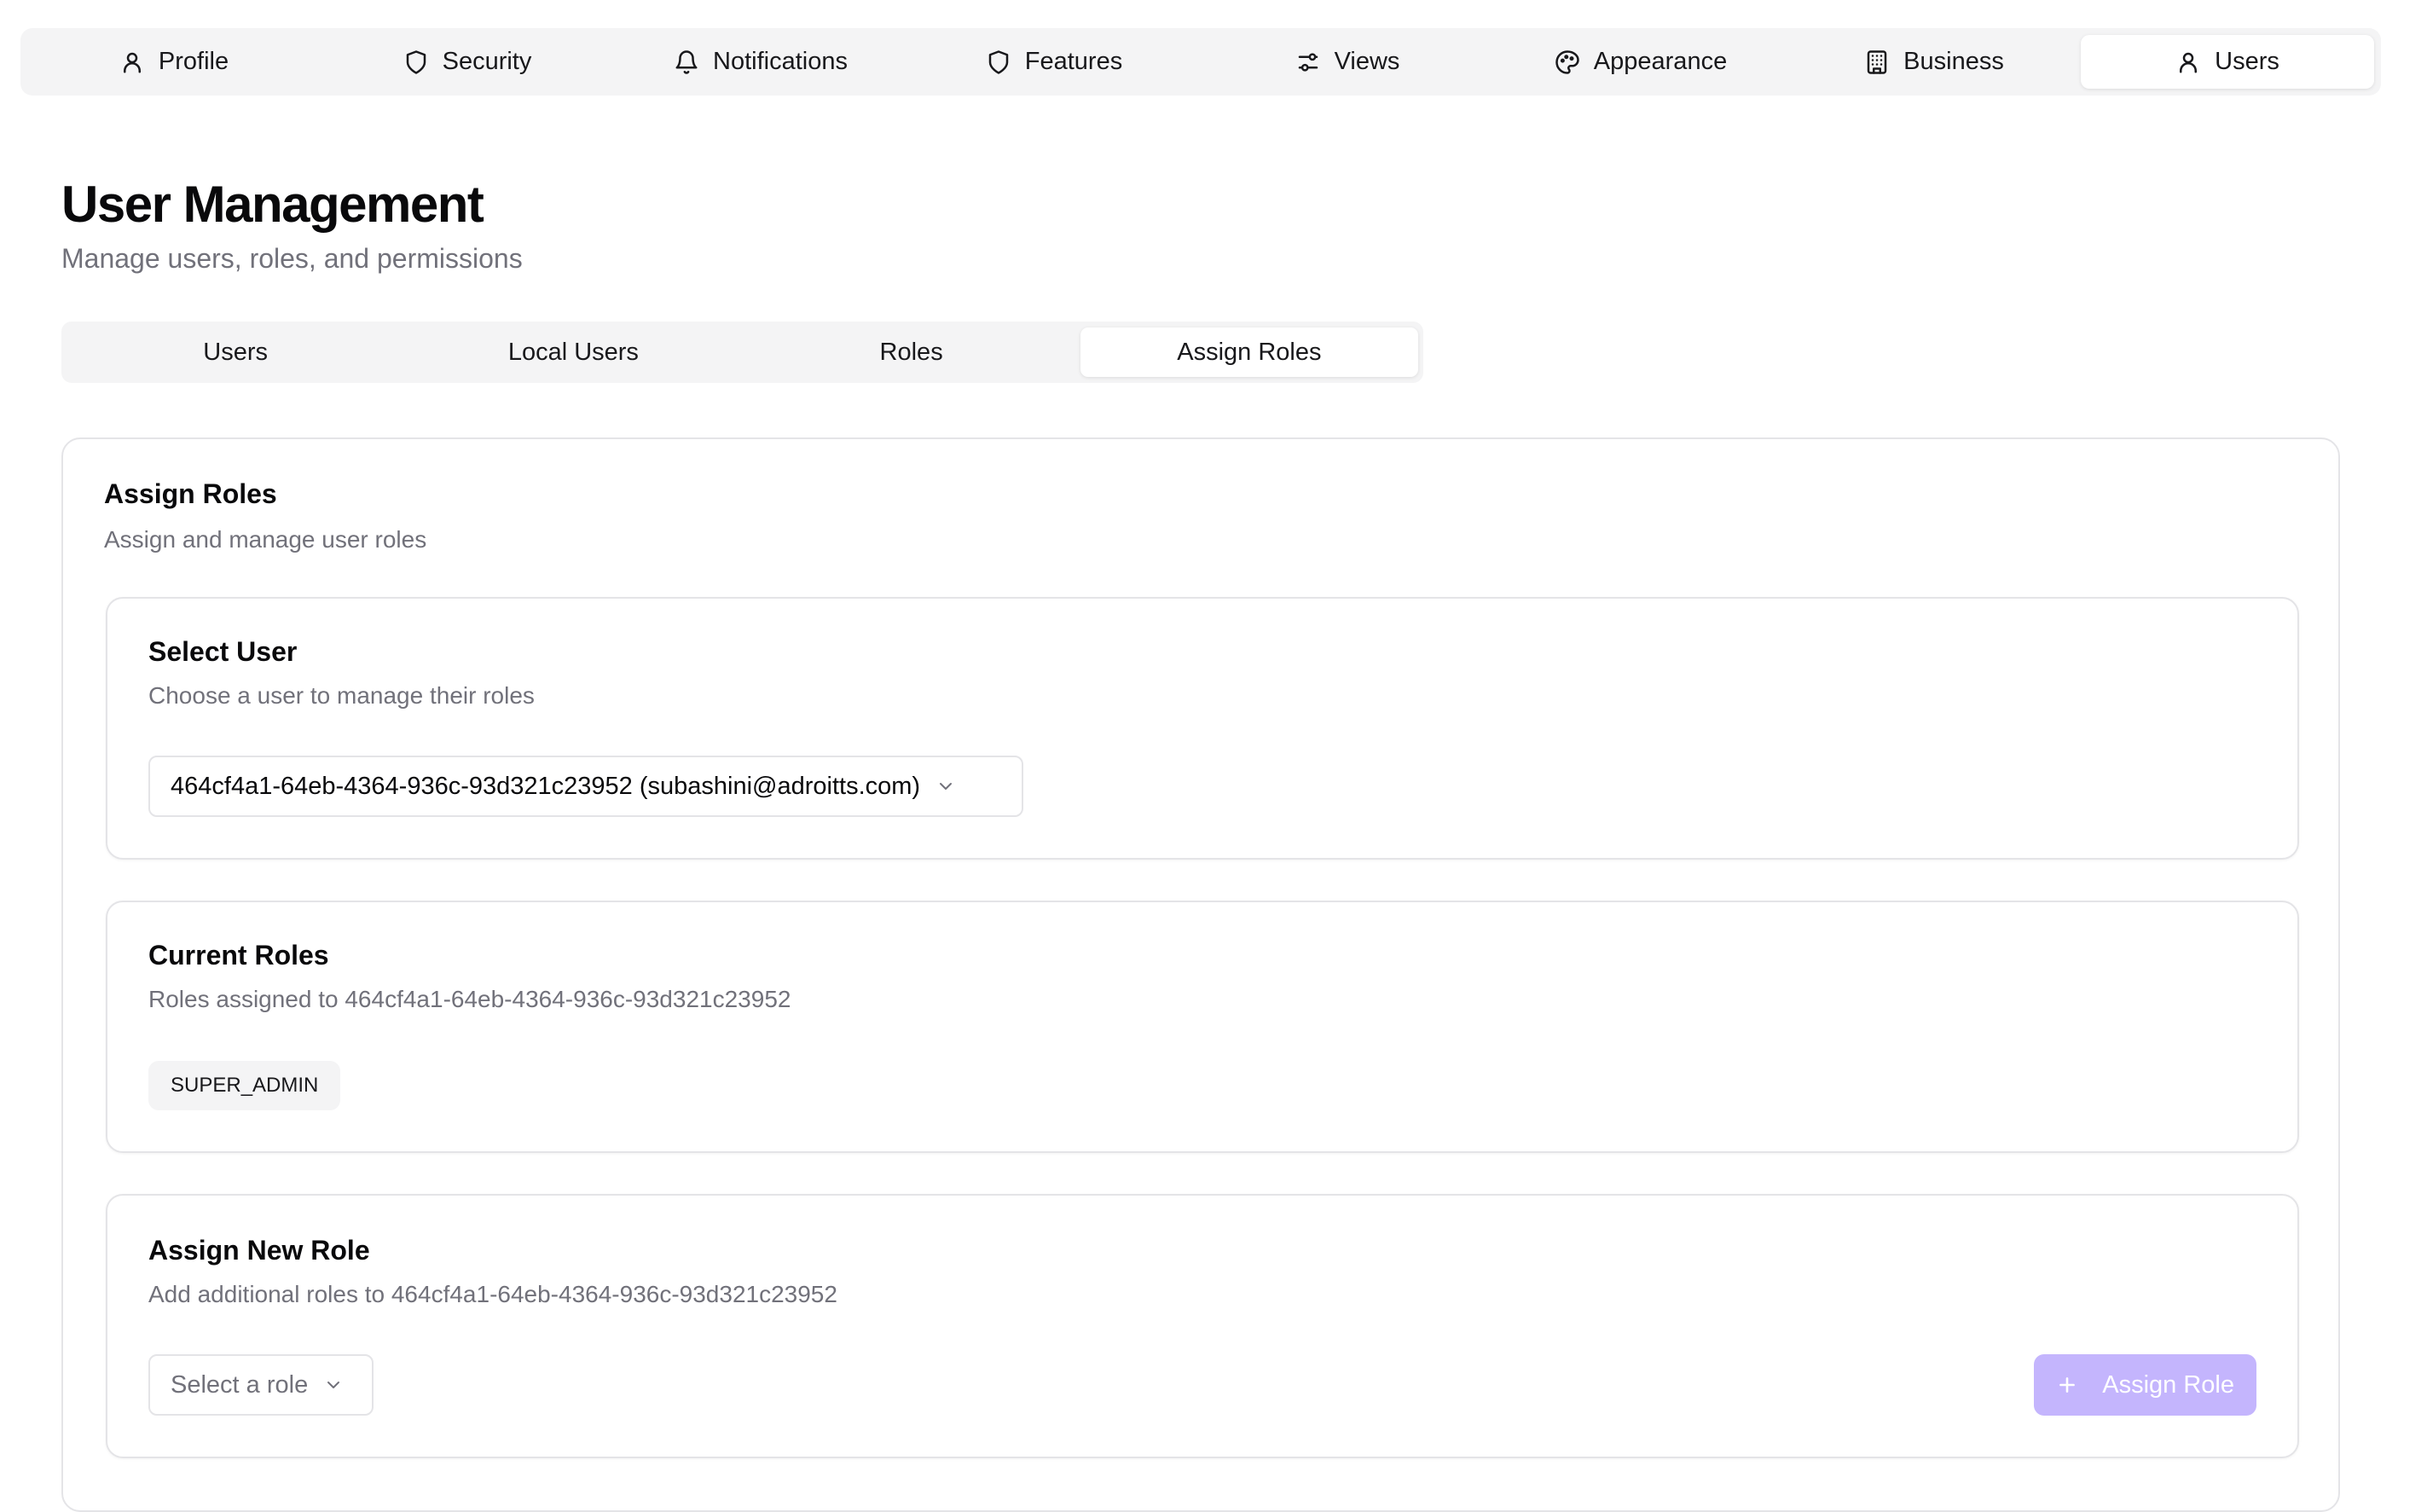 This screenshot has height=1512, width=2427. I want to click on nav-tab-notifications: Notifications, so click(760, 62).